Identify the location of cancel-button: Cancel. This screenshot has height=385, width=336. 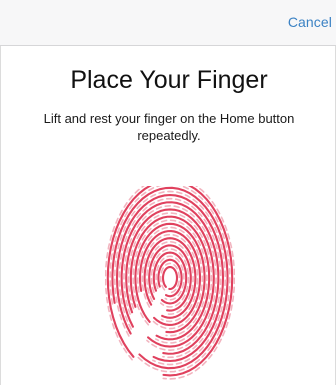
(310, 22).